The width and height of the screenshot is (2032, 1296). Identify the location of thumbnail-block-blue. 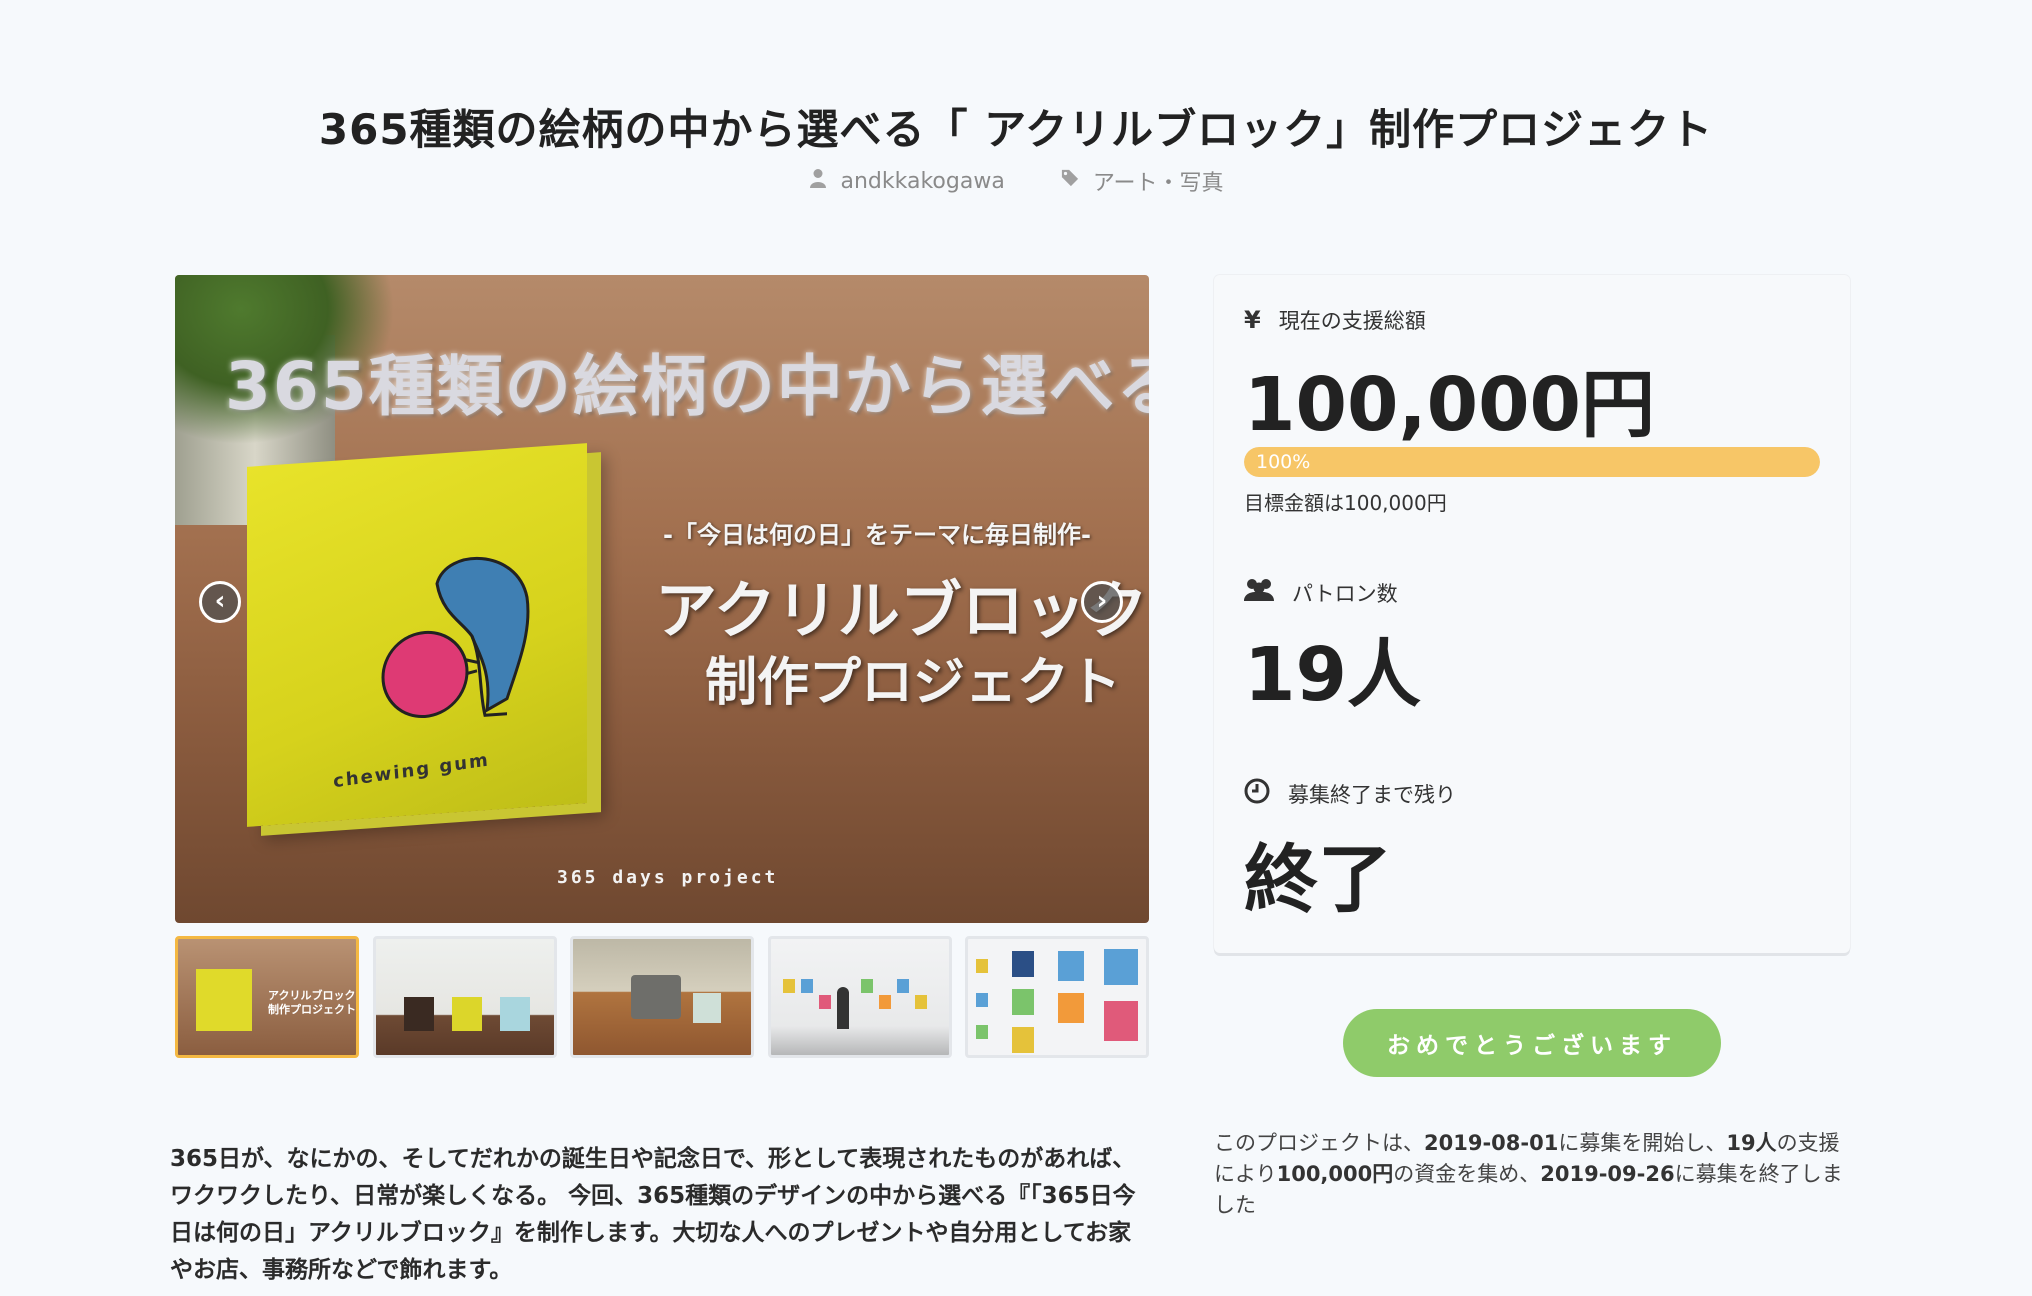
(514, 1014).